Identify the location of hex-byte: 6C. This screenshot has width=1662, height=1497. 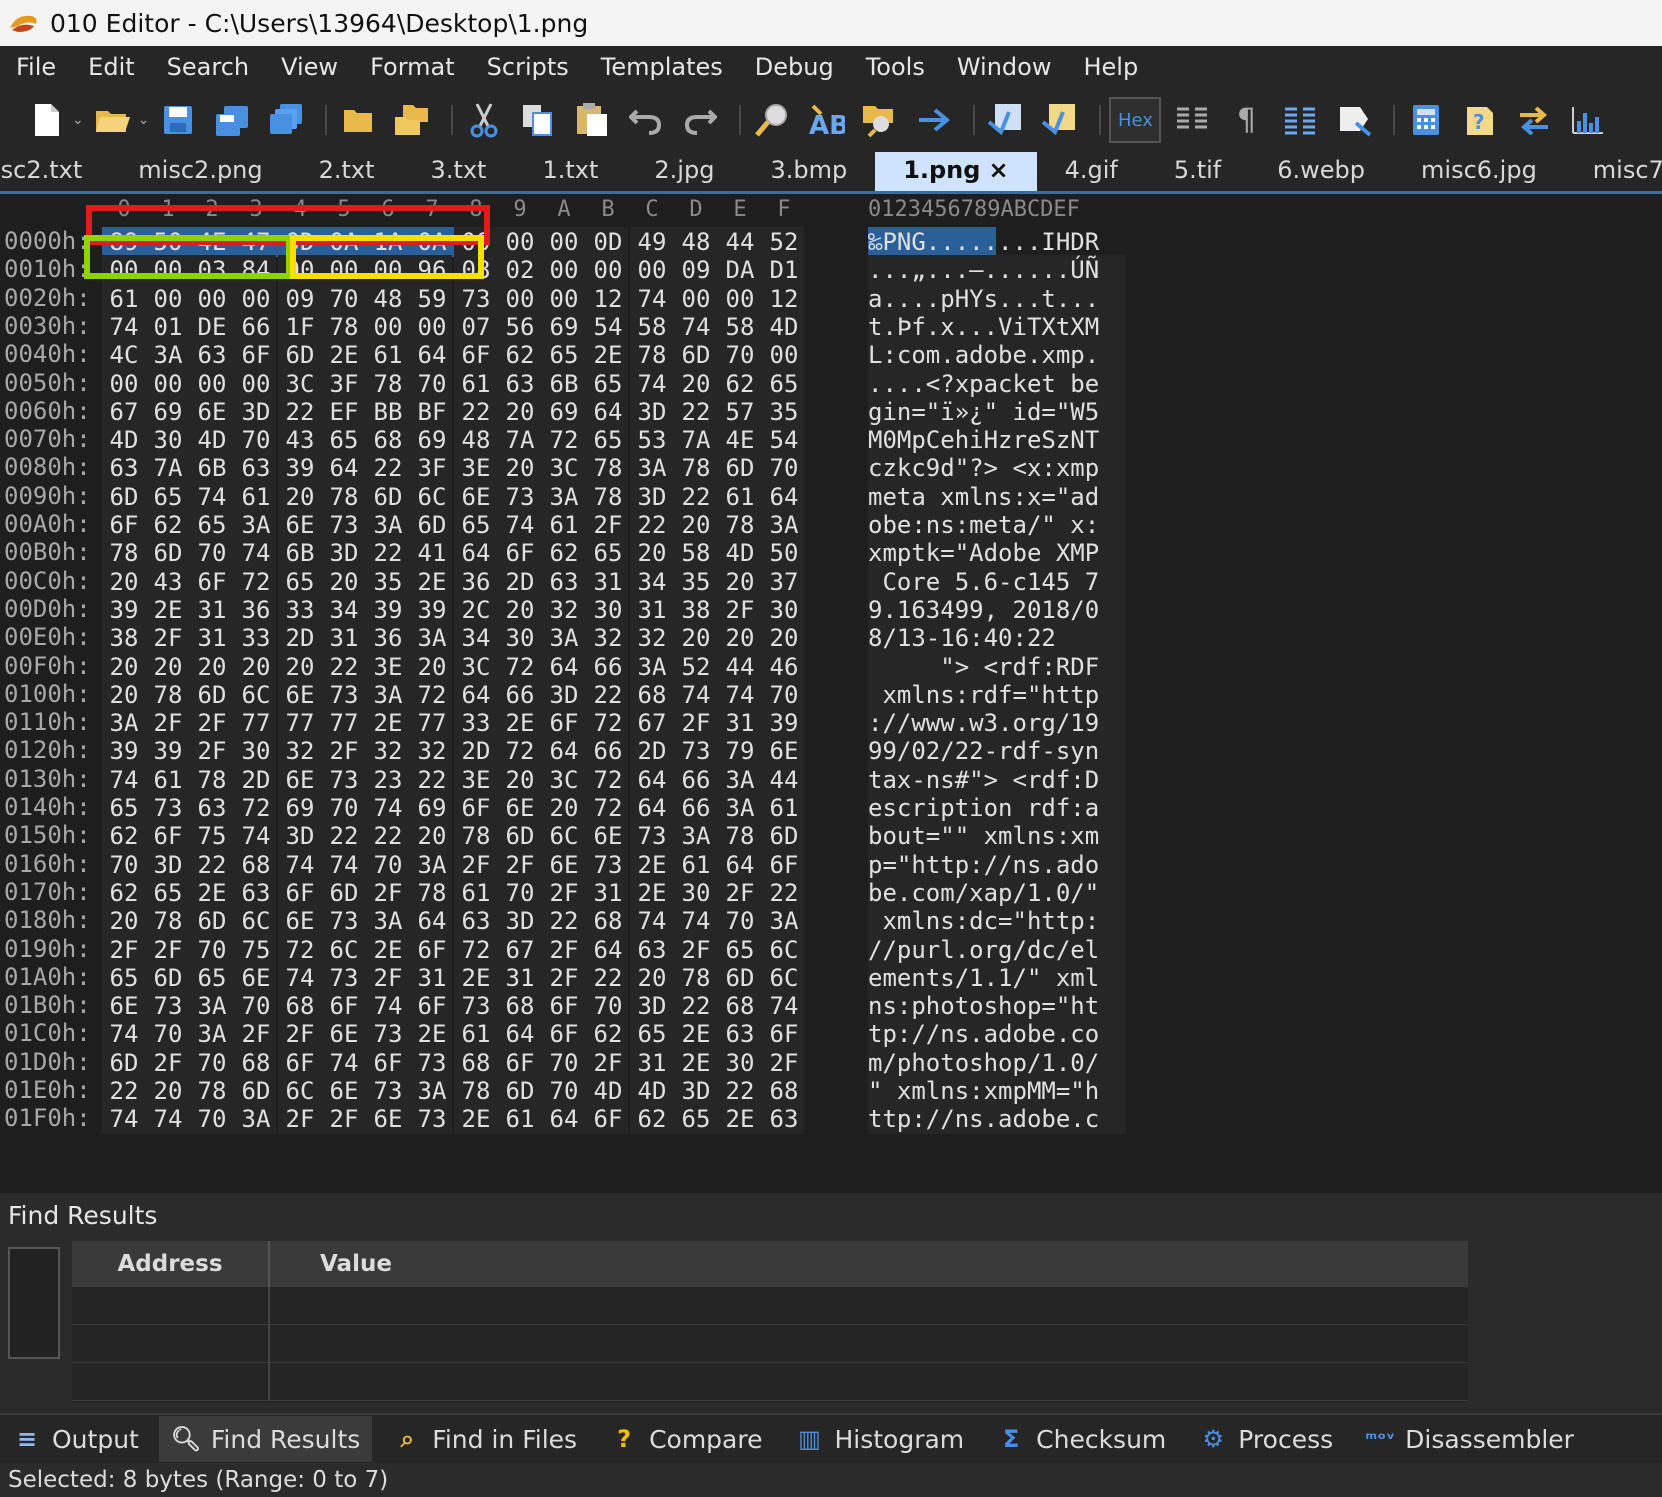
(256, 695).